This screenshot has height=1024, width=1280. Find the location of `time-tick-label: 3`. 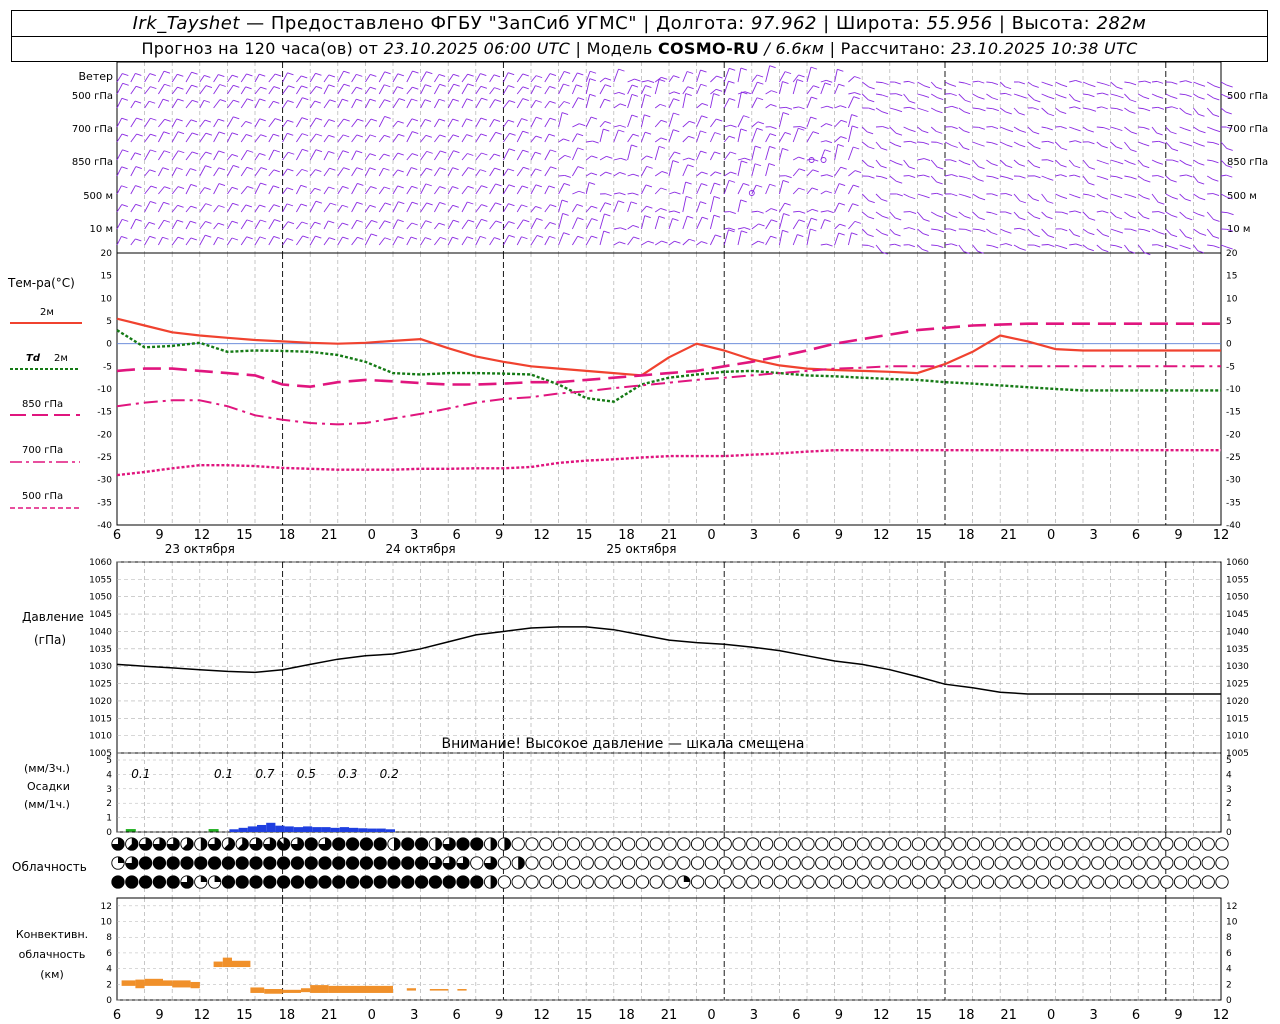

time-tick-label: 3 is located at coordinates (414, 535).